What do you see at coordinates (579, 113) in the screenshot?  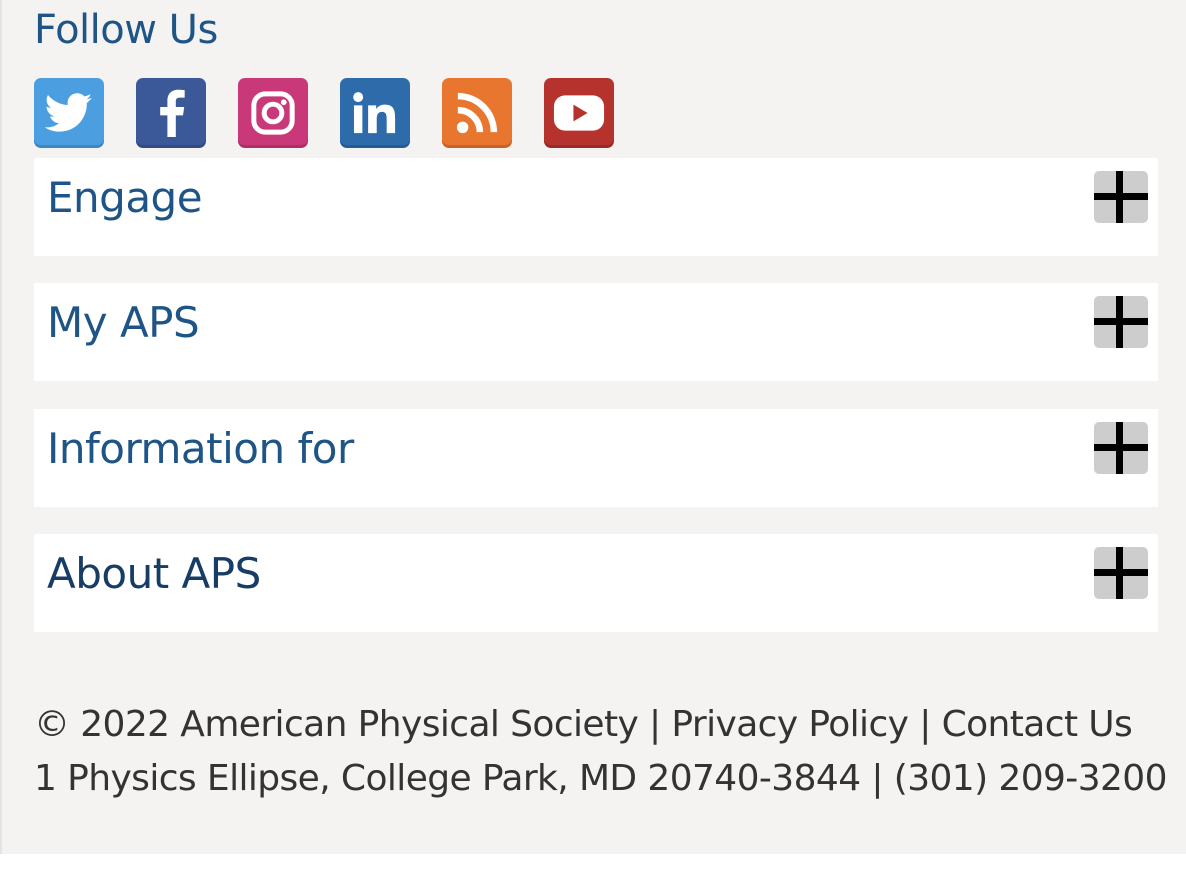 I see `youtube-icon` at bounding box center [579, 113].